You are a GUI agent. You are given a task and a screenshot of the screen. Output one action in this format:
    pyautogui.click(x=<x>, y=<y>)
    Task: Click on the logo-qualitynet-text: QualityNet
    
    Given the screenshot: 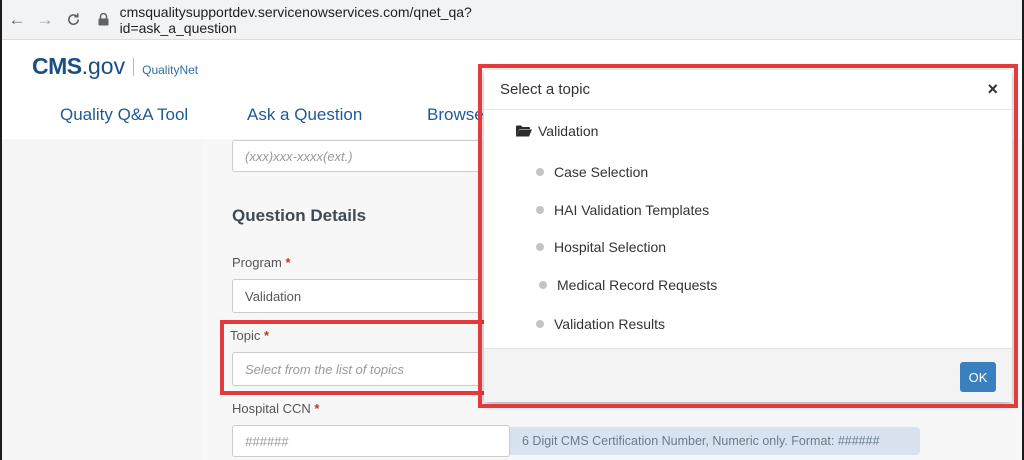 What is the action you would take?
    pyautogui.click(x=170, y=70)
    